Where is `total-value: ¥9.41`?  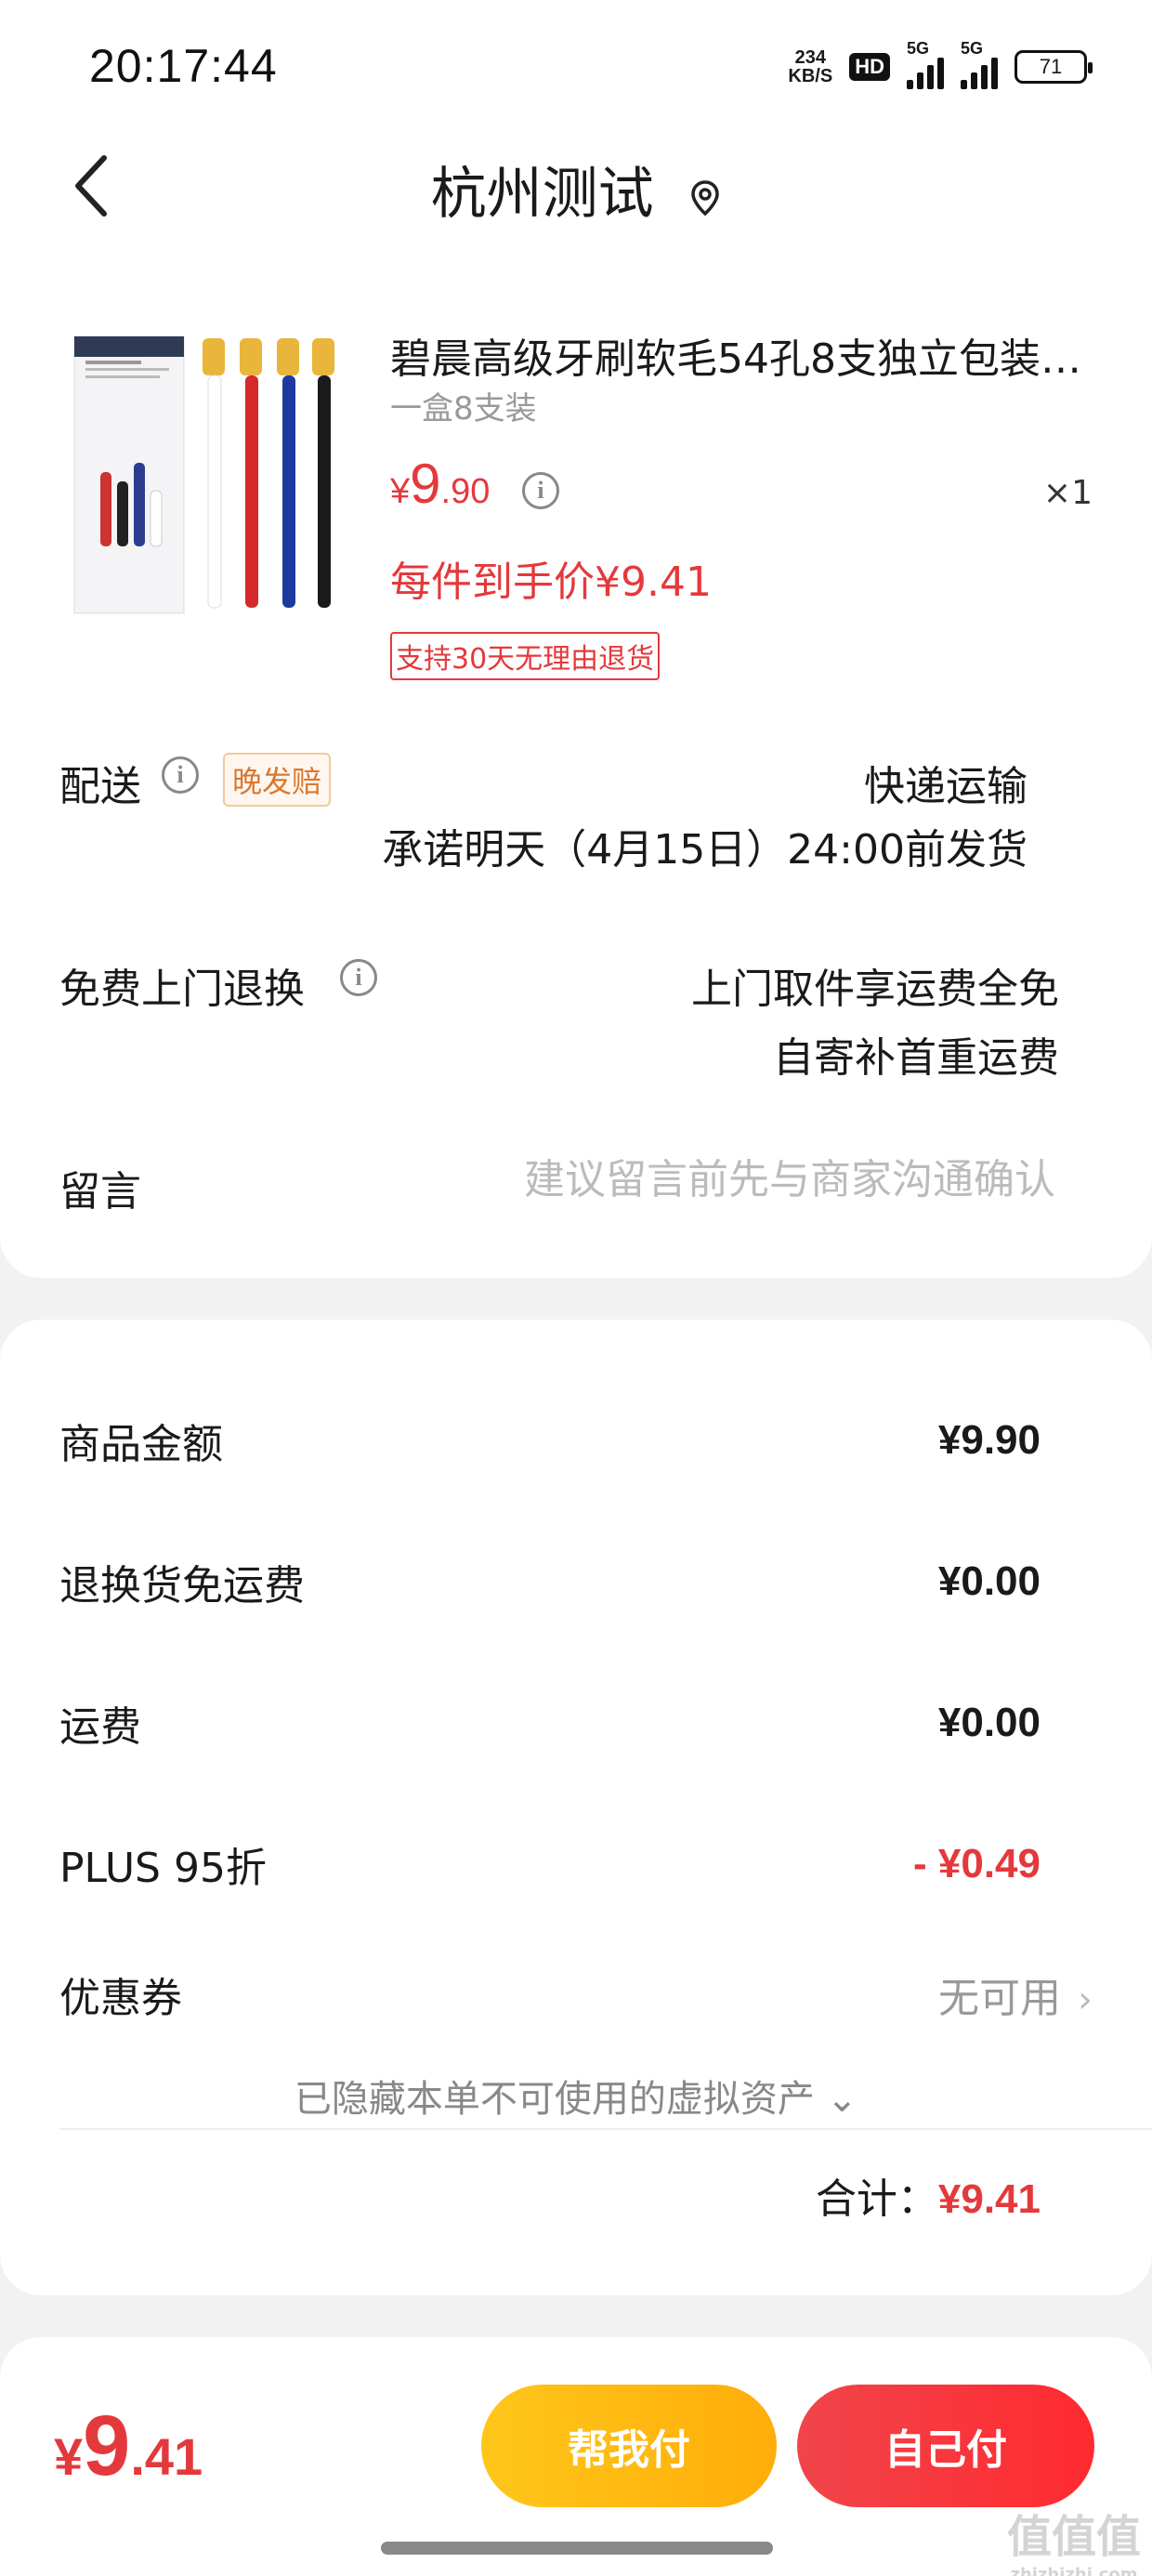 total-value: ¥9.41 is located at coordinates (989, 2199).